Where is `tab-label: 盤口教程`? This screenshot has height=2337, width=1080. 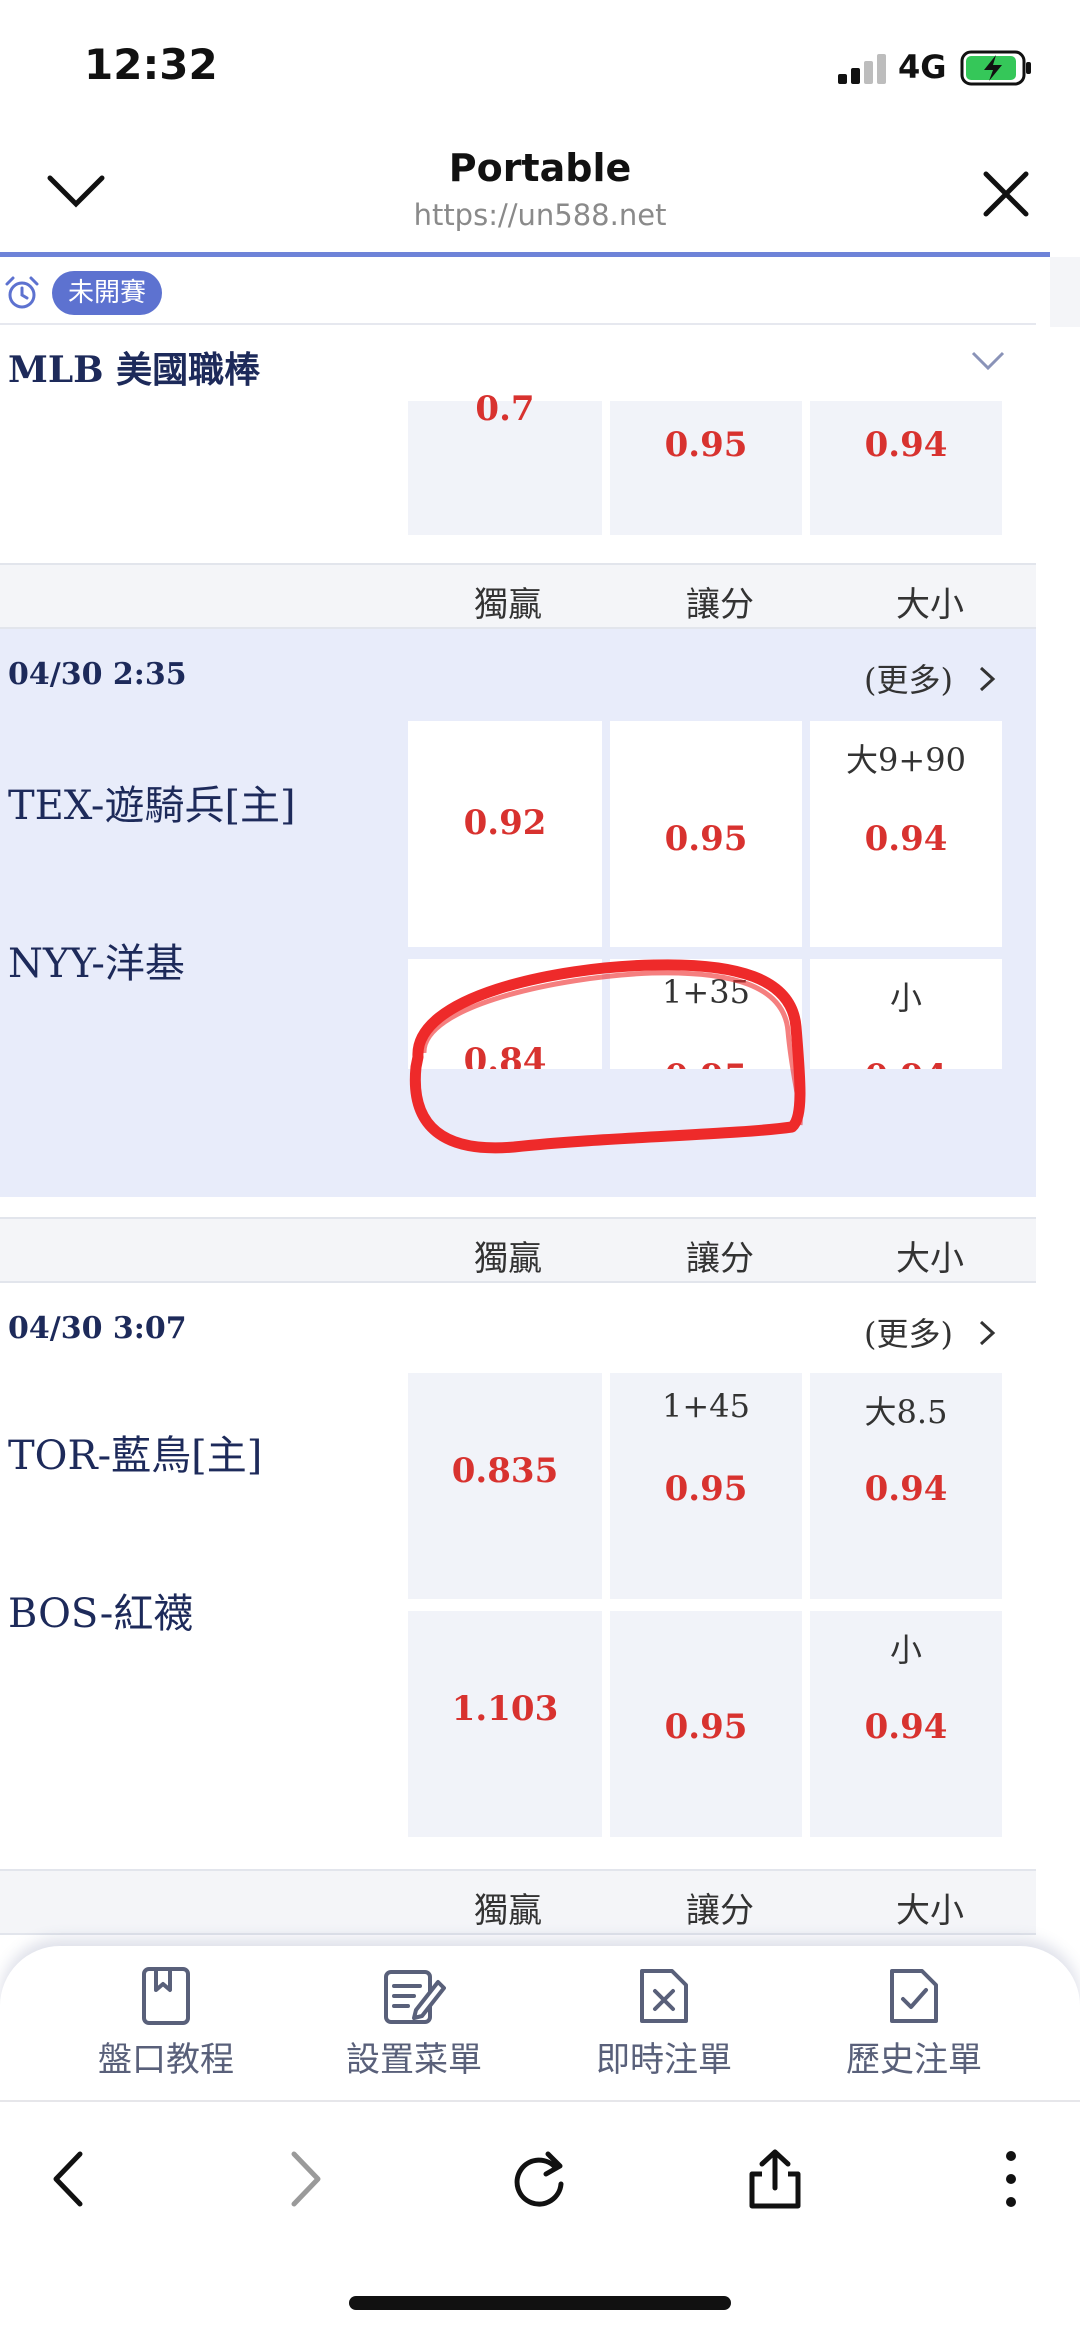
tab-label: 盤口教程 is located at coordinates (166, 2060).